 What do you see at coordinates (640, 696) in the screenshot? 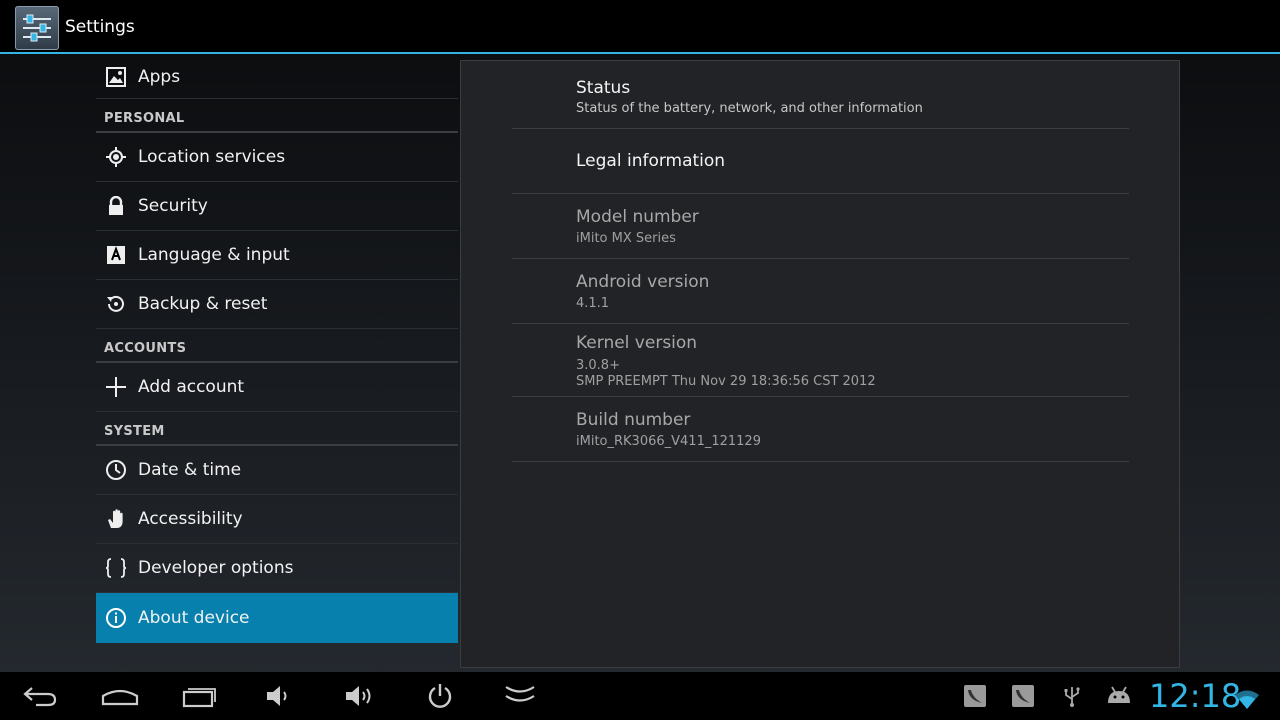
I see `system-bar: 12:18` at bounding box center [640, 696].